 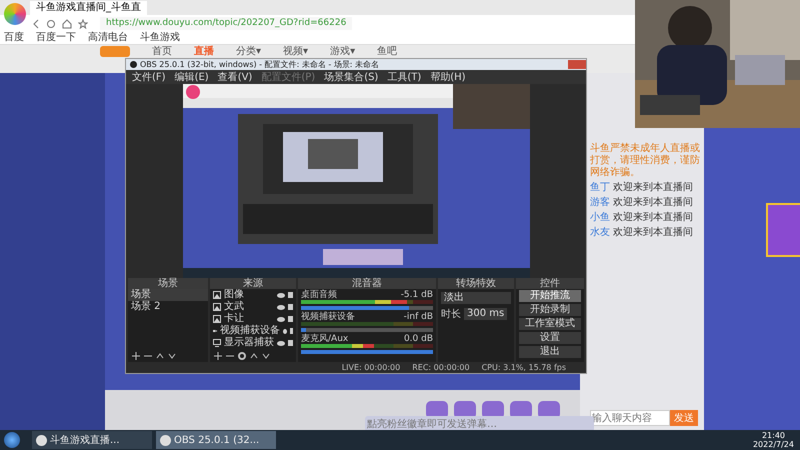 I want to click on control-button: 开始录制, so click(x=550, y=310).